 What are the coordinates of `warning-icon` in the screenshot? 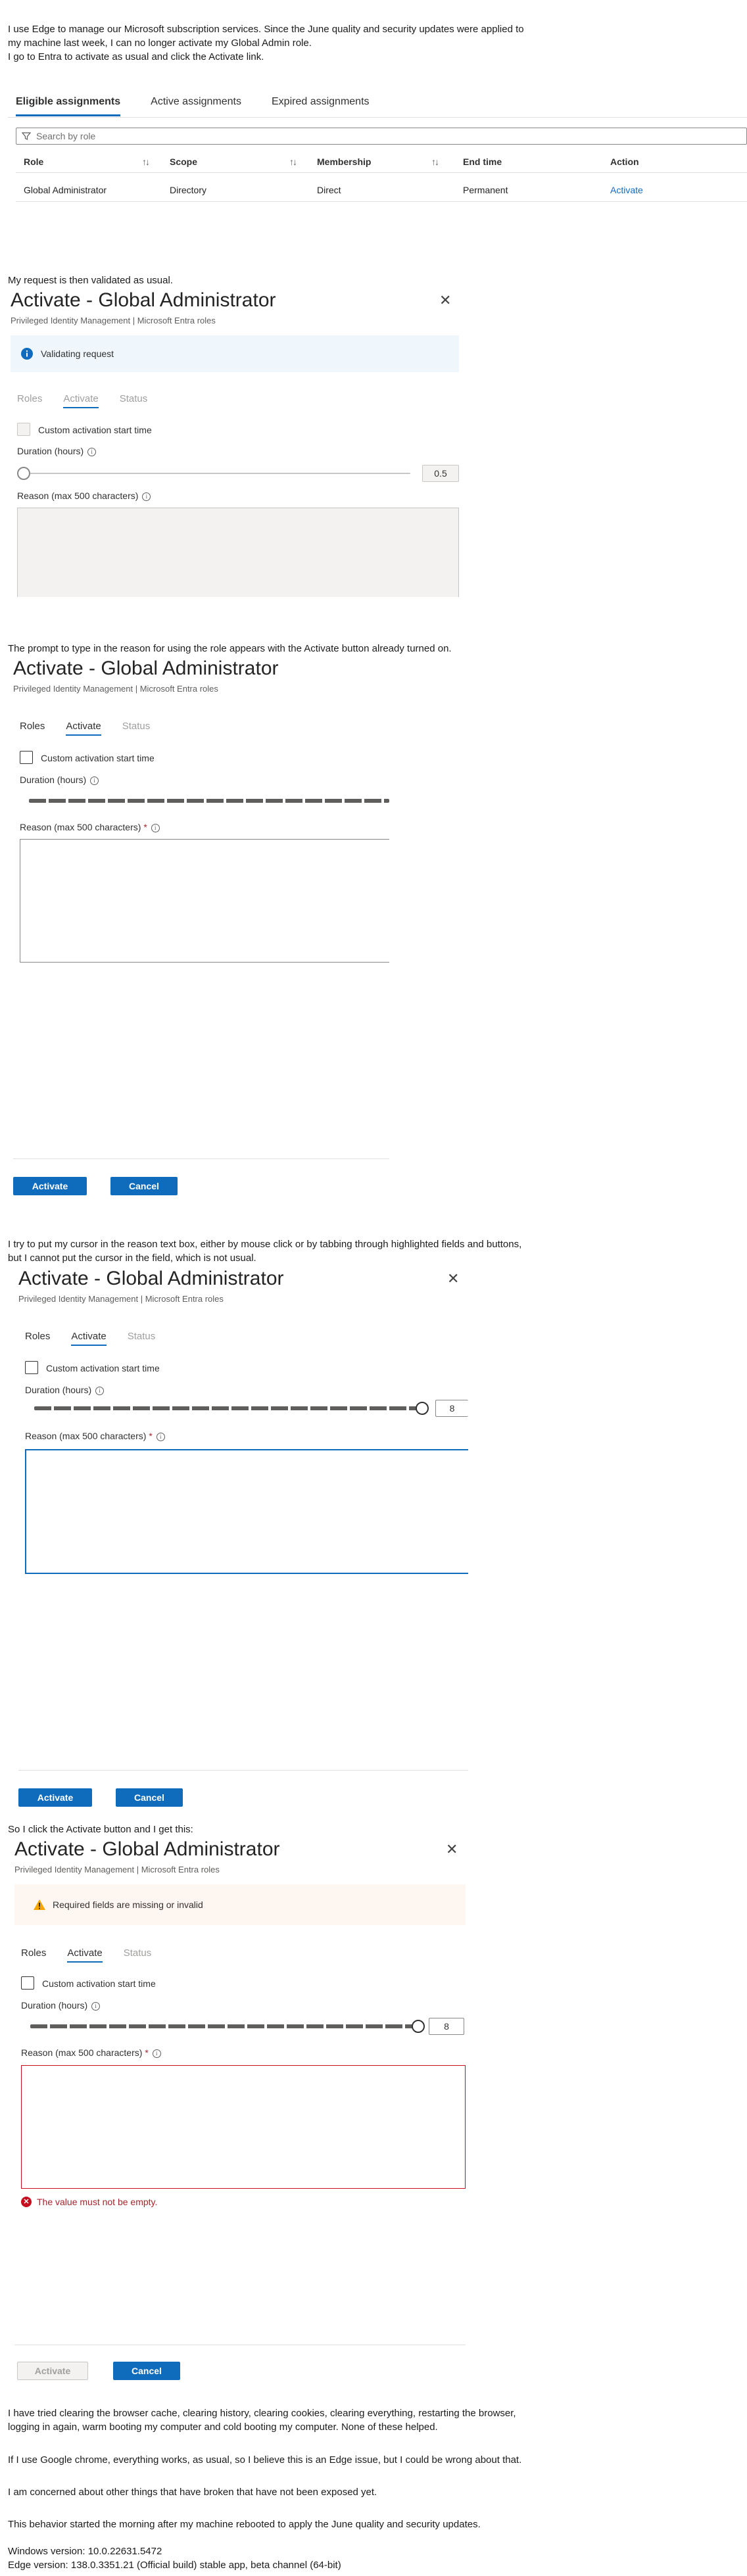 It's located at (39, 1905).